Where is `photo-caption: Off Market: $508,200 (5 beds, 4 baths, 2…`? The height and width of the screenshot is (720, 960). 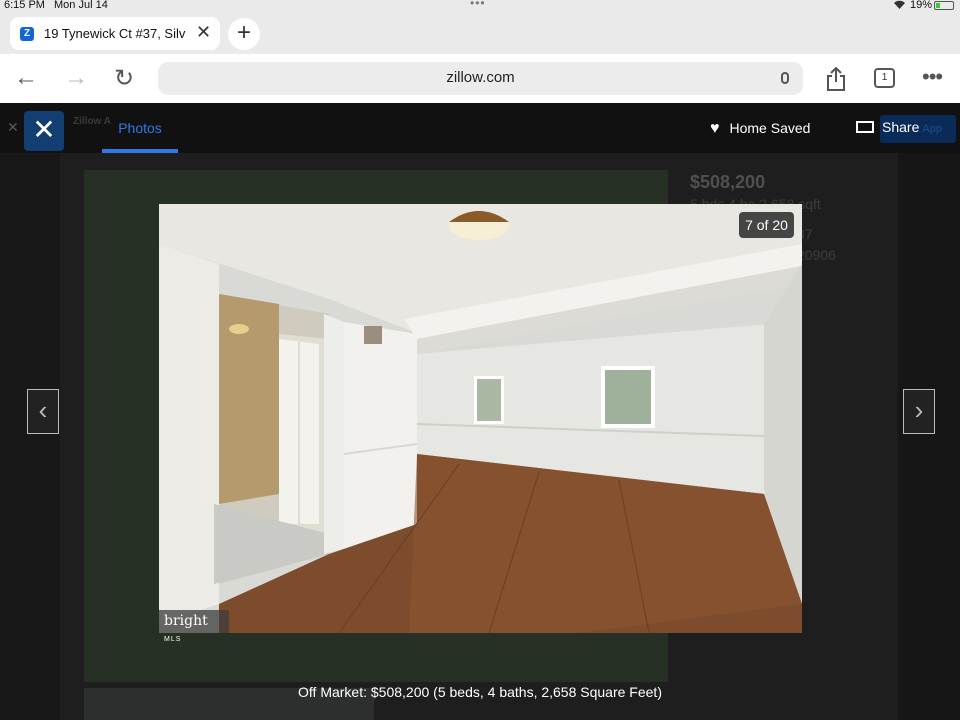 photo-caption: Off Market: $508,200 (5 beds, 4 baths, 2… is located at coordinates (480, 692).